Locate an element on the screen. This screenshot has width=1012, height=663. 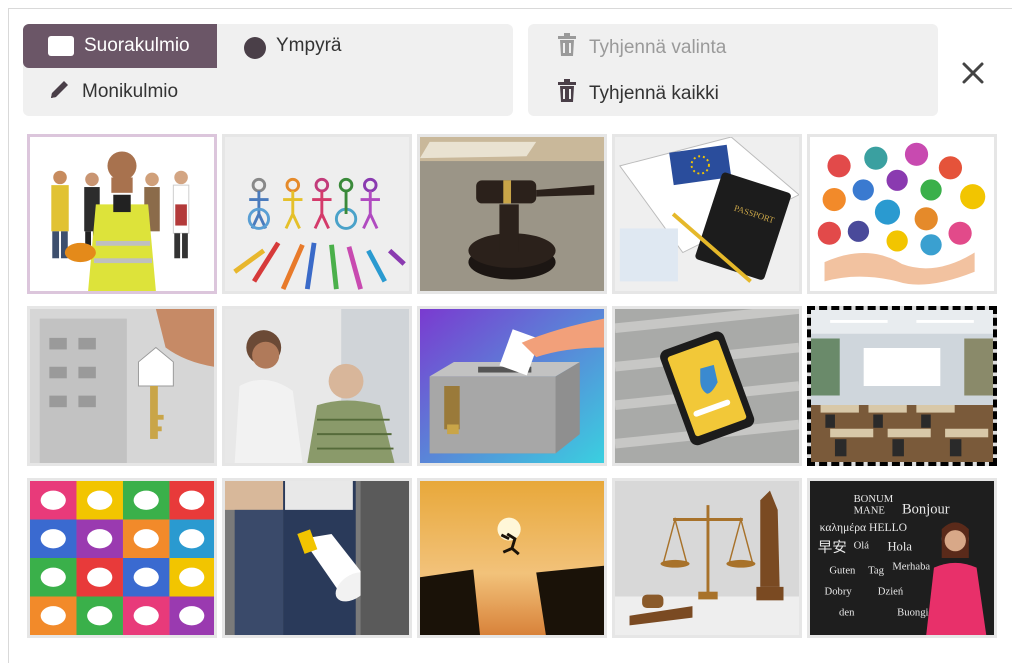
close-button is located at coordinates (973, 73).